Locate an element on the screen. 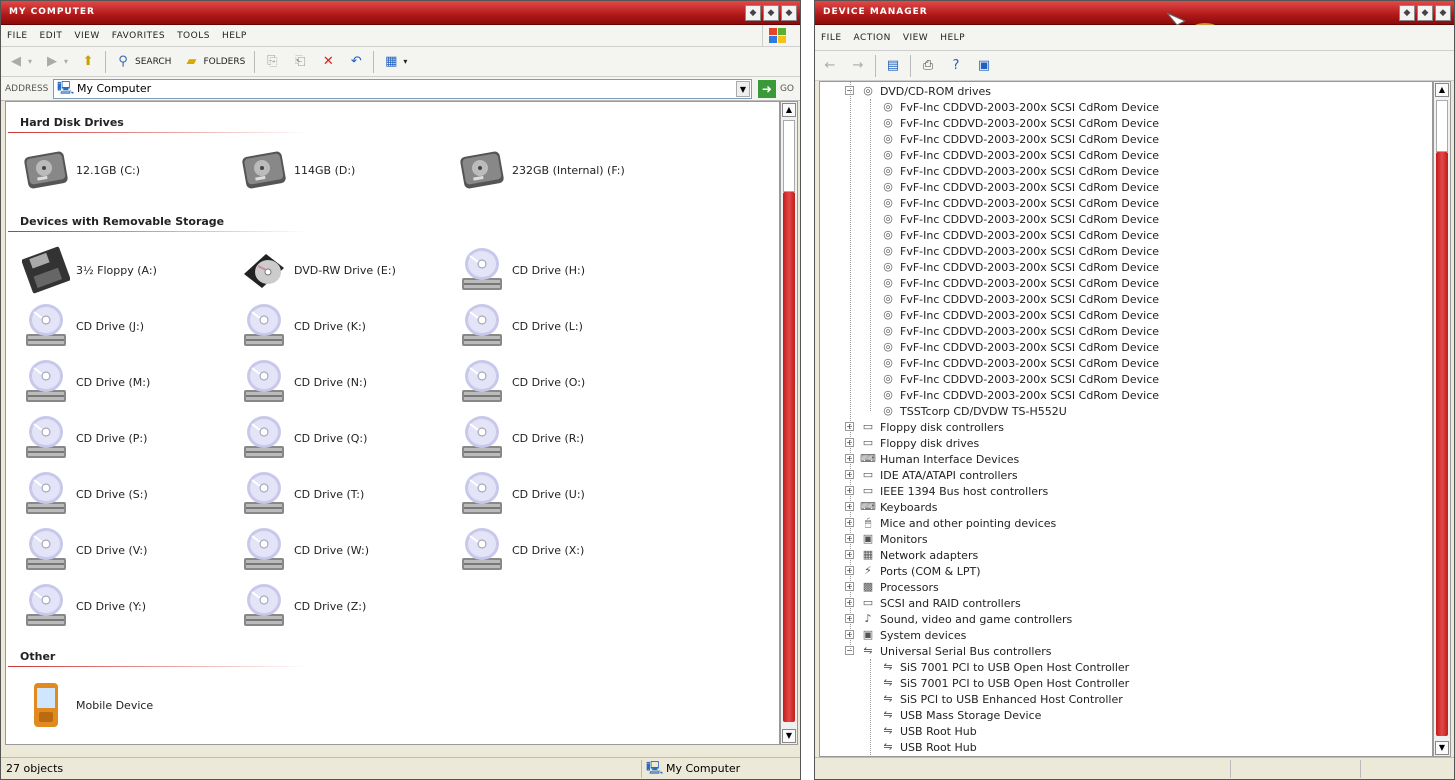  tree-node: ⇋ Universal Serial Bus controllers is located at coordinates (955, 651).